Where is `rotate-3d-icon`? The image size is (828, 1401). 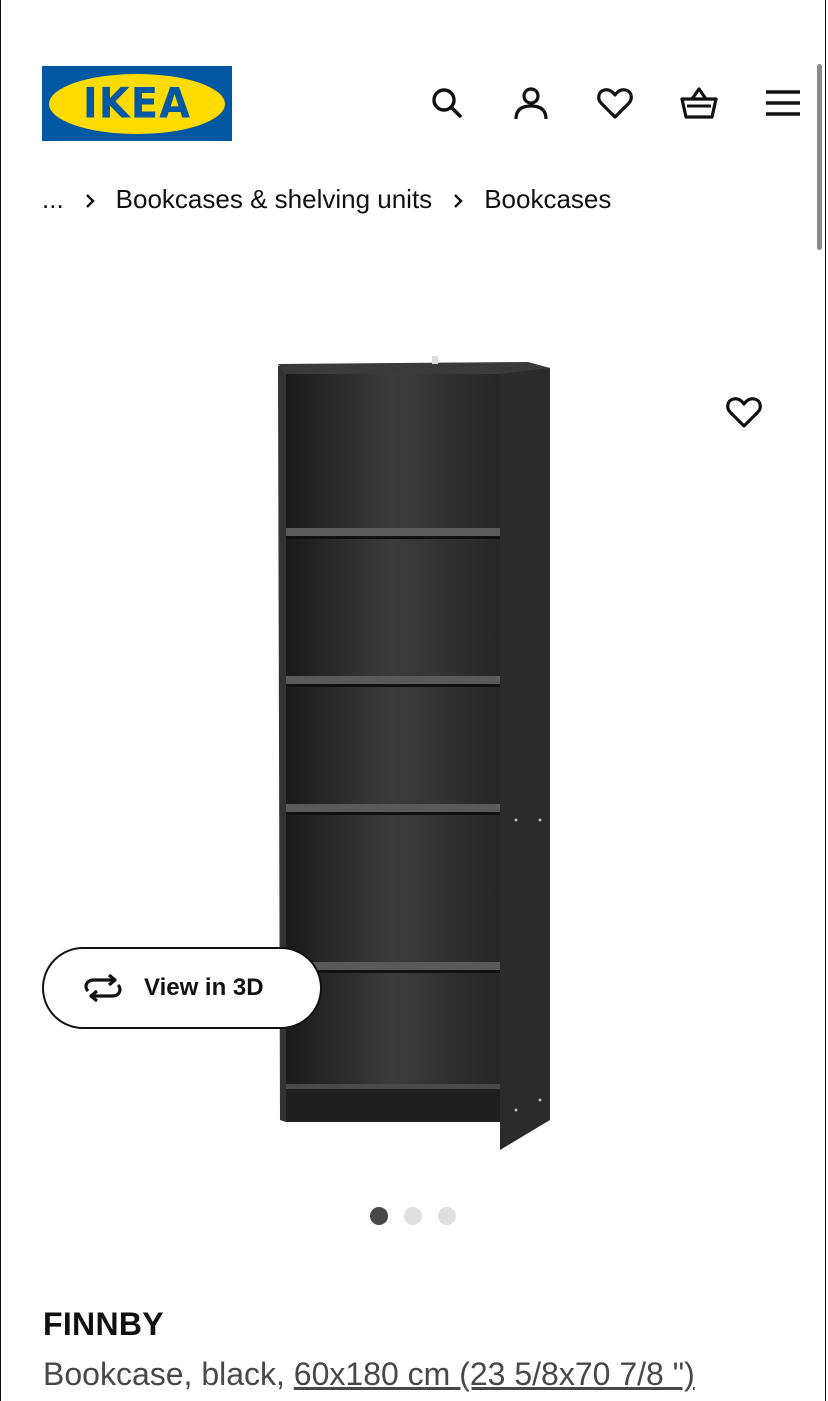
rotate-3d-icon is located at coordinates (103, 988).